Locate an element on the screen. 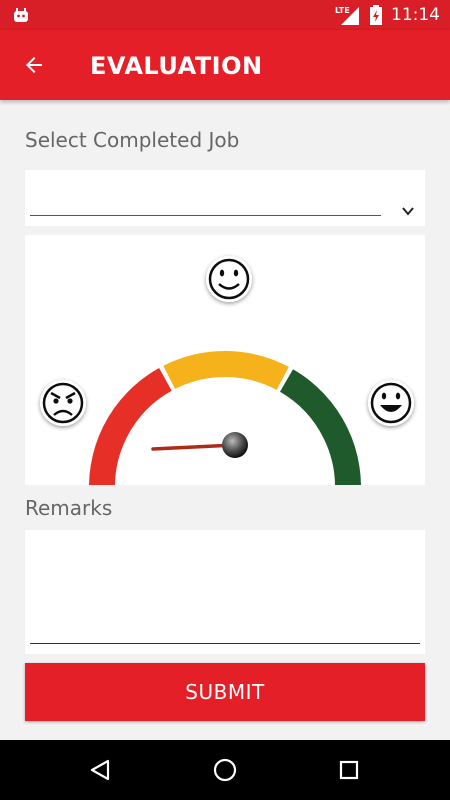 This screenshot has width=450, height=800. gauge-segment-bad is located at coordinates (130, 426).